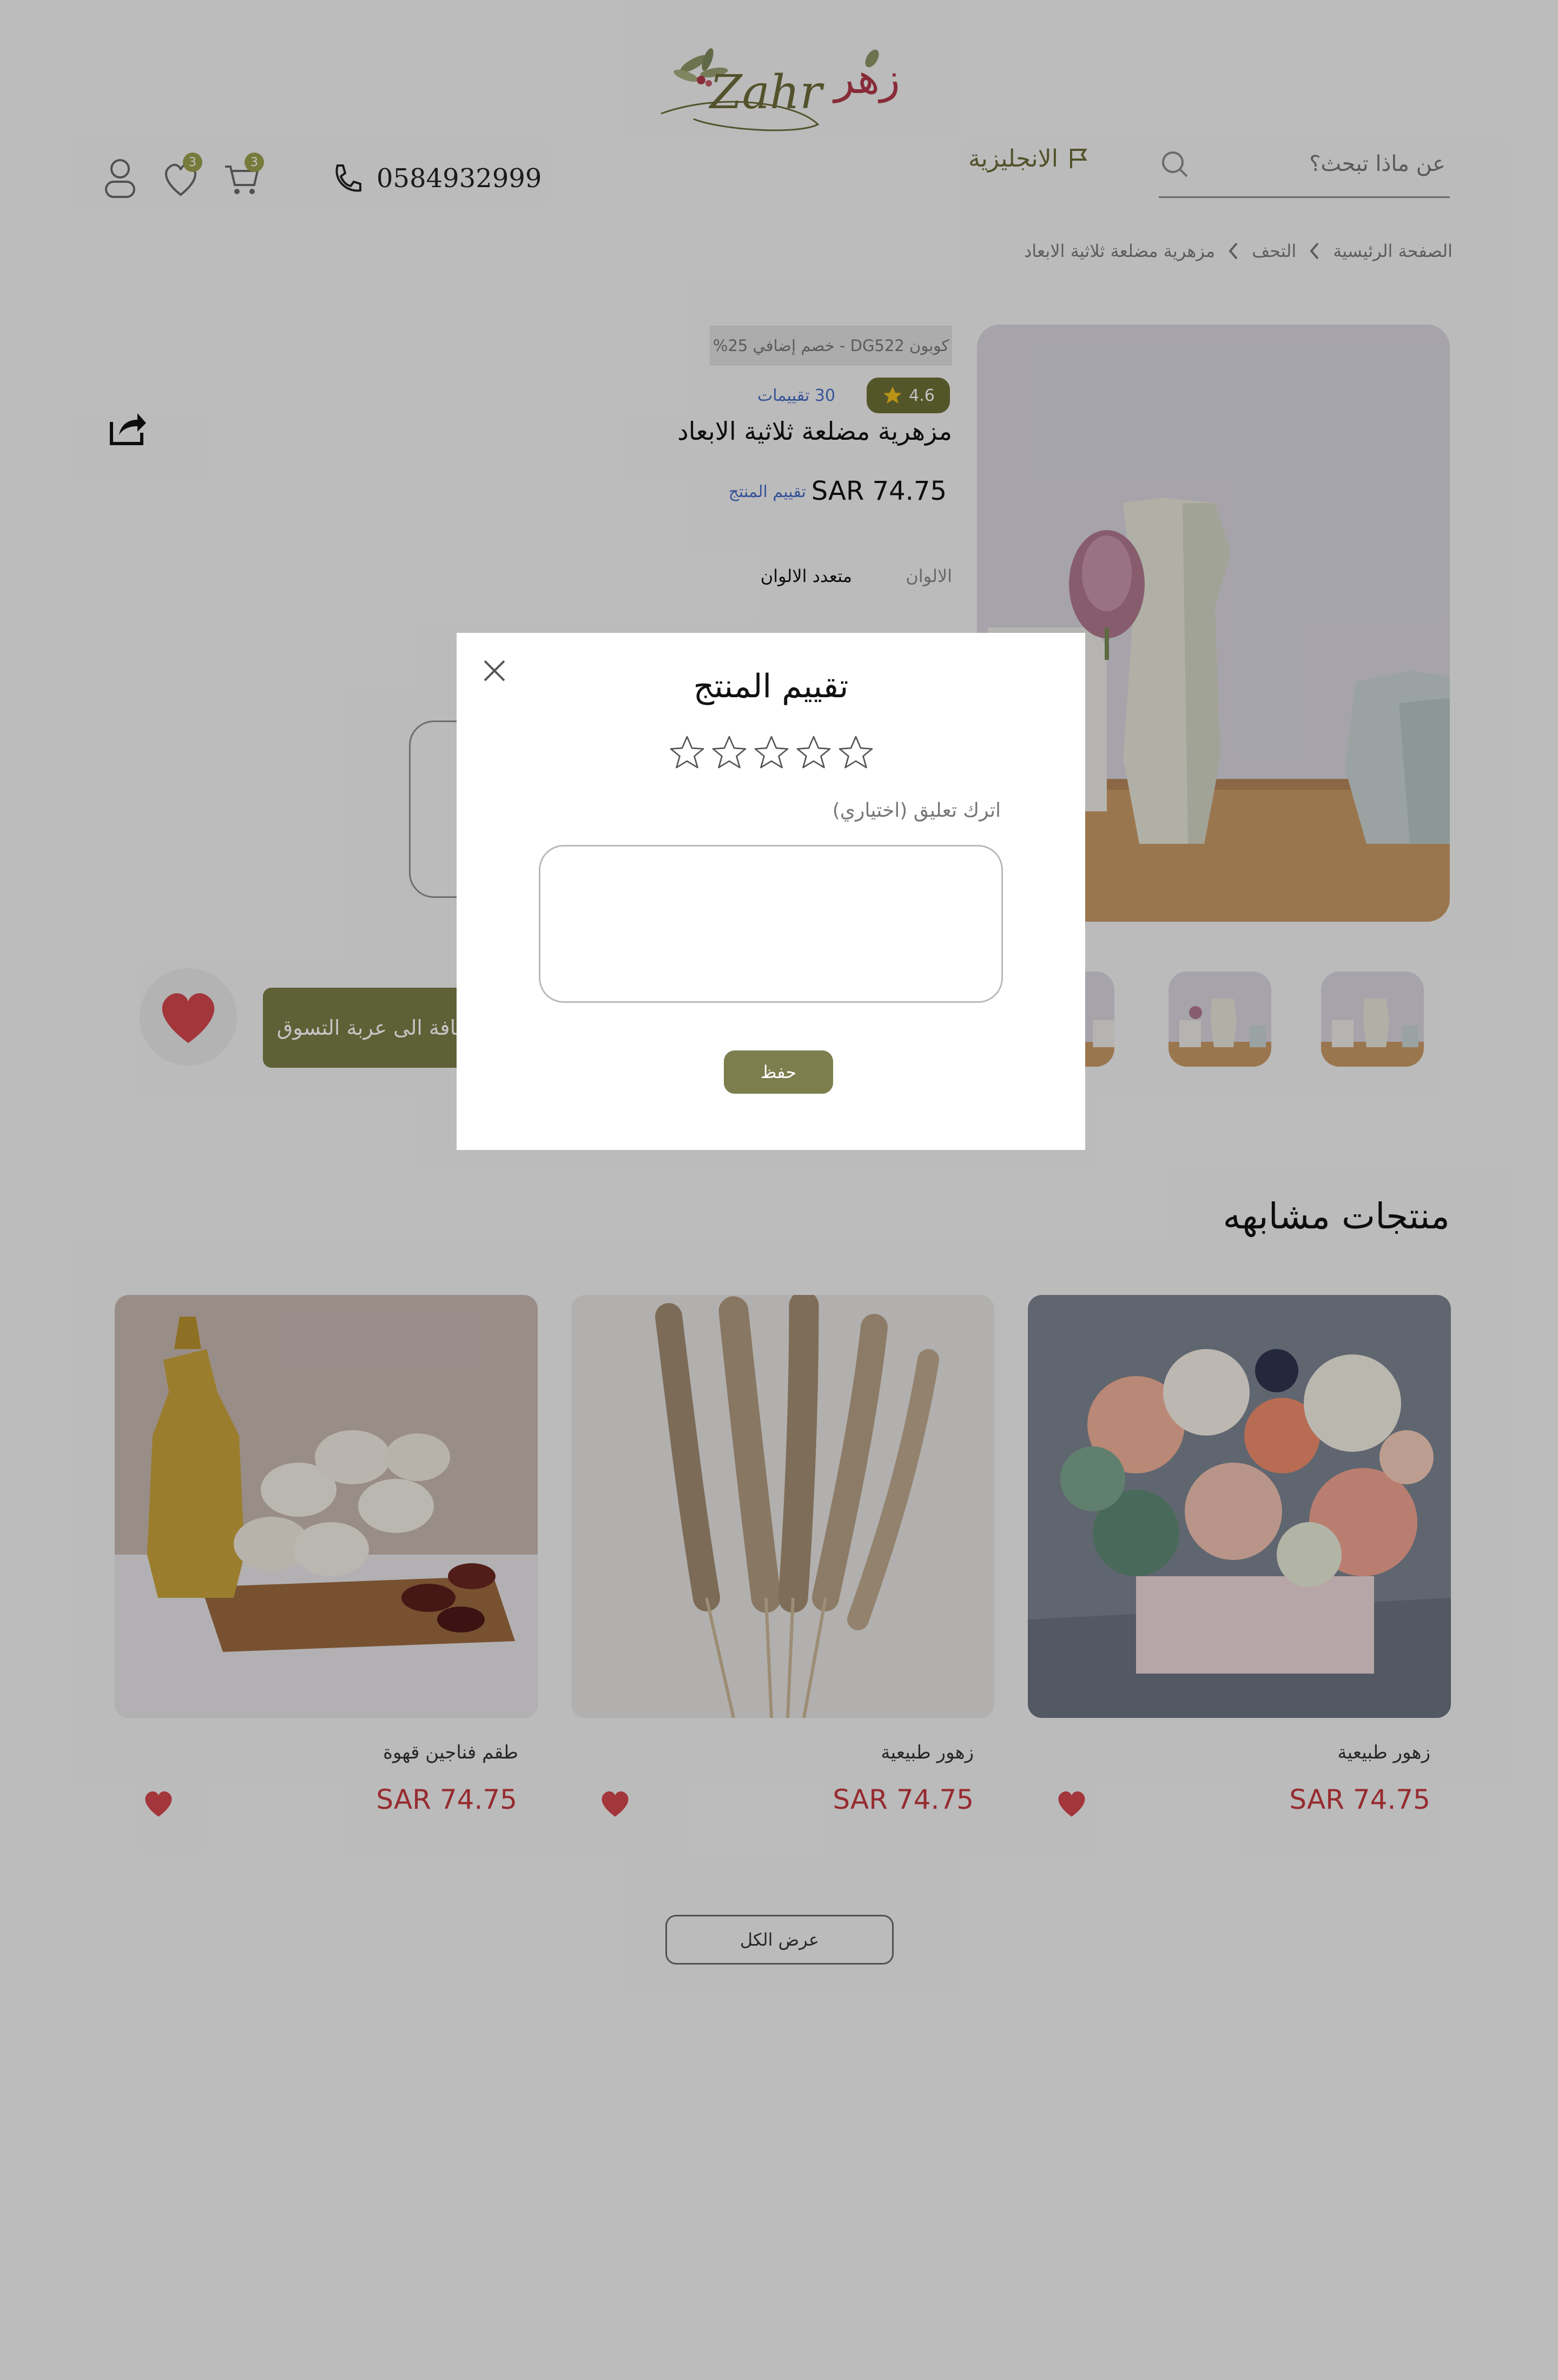  I want to click on save-button: حفظ, so click(778, 1072).